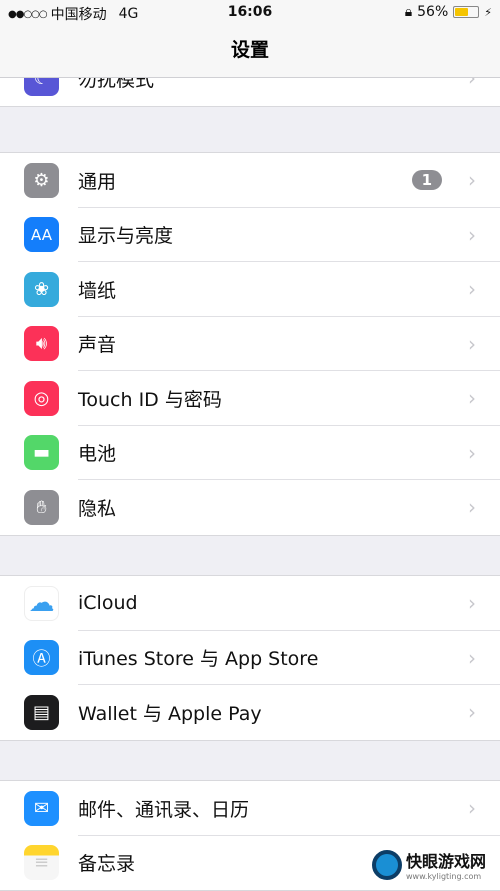 The height and width of the screenshot is (891, 500). What do you see at coordinates (433, 12) in the screenshot?
I see `battery-percent: 56%` at bounding box center [433, 12].